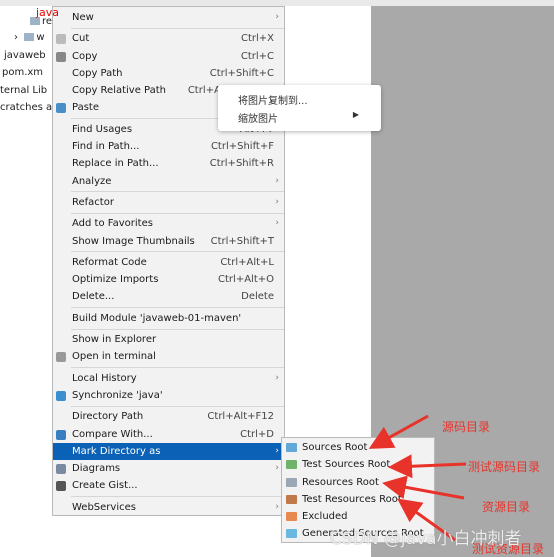 The image size is (554, 557). Describe the element at coordinates (423, 487) in the screenshot. I see `arrow-resources` at that location.